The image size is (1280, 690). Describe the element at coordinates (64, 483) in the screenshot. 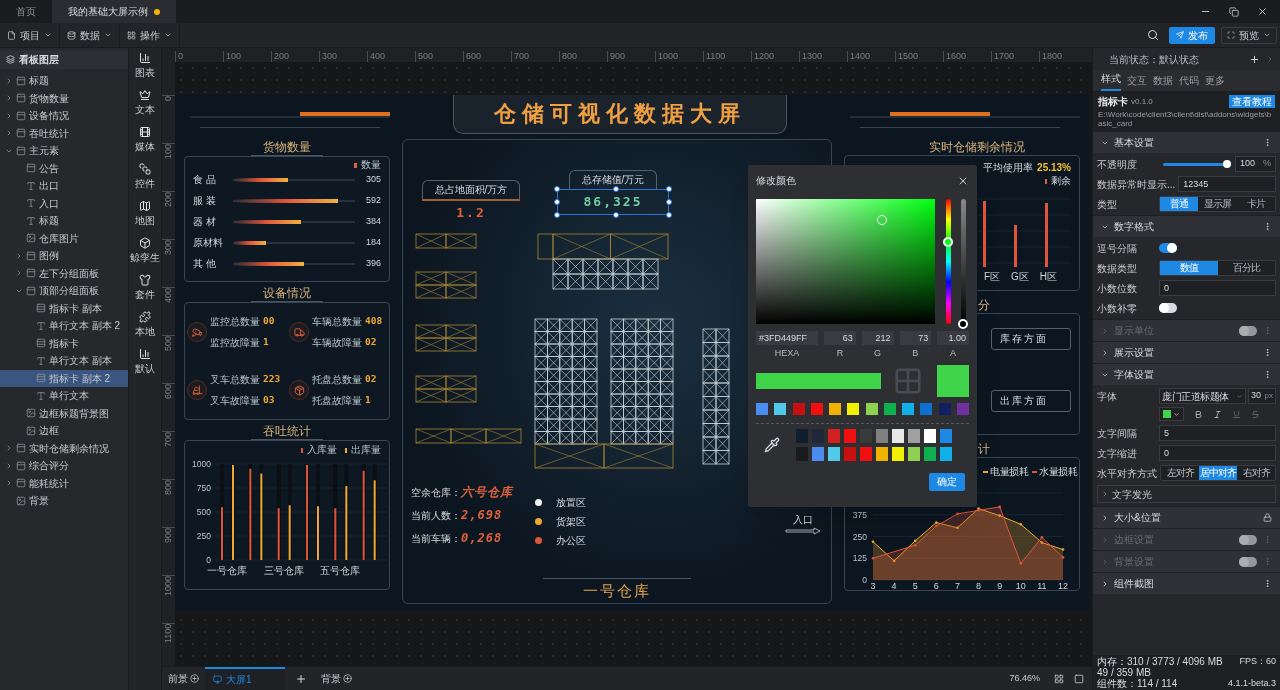

I see `layer-item: 能耗统计` at that location.